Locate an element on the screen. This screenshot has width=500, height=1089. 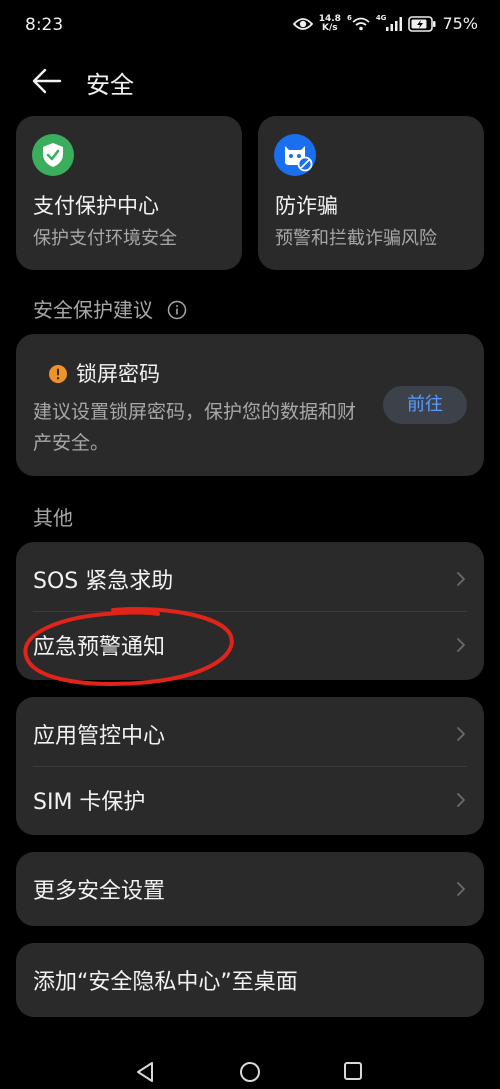
add-to-desktop-row: 添加“安全隐私中心”至桌面 is located at coordinates (250, 980).